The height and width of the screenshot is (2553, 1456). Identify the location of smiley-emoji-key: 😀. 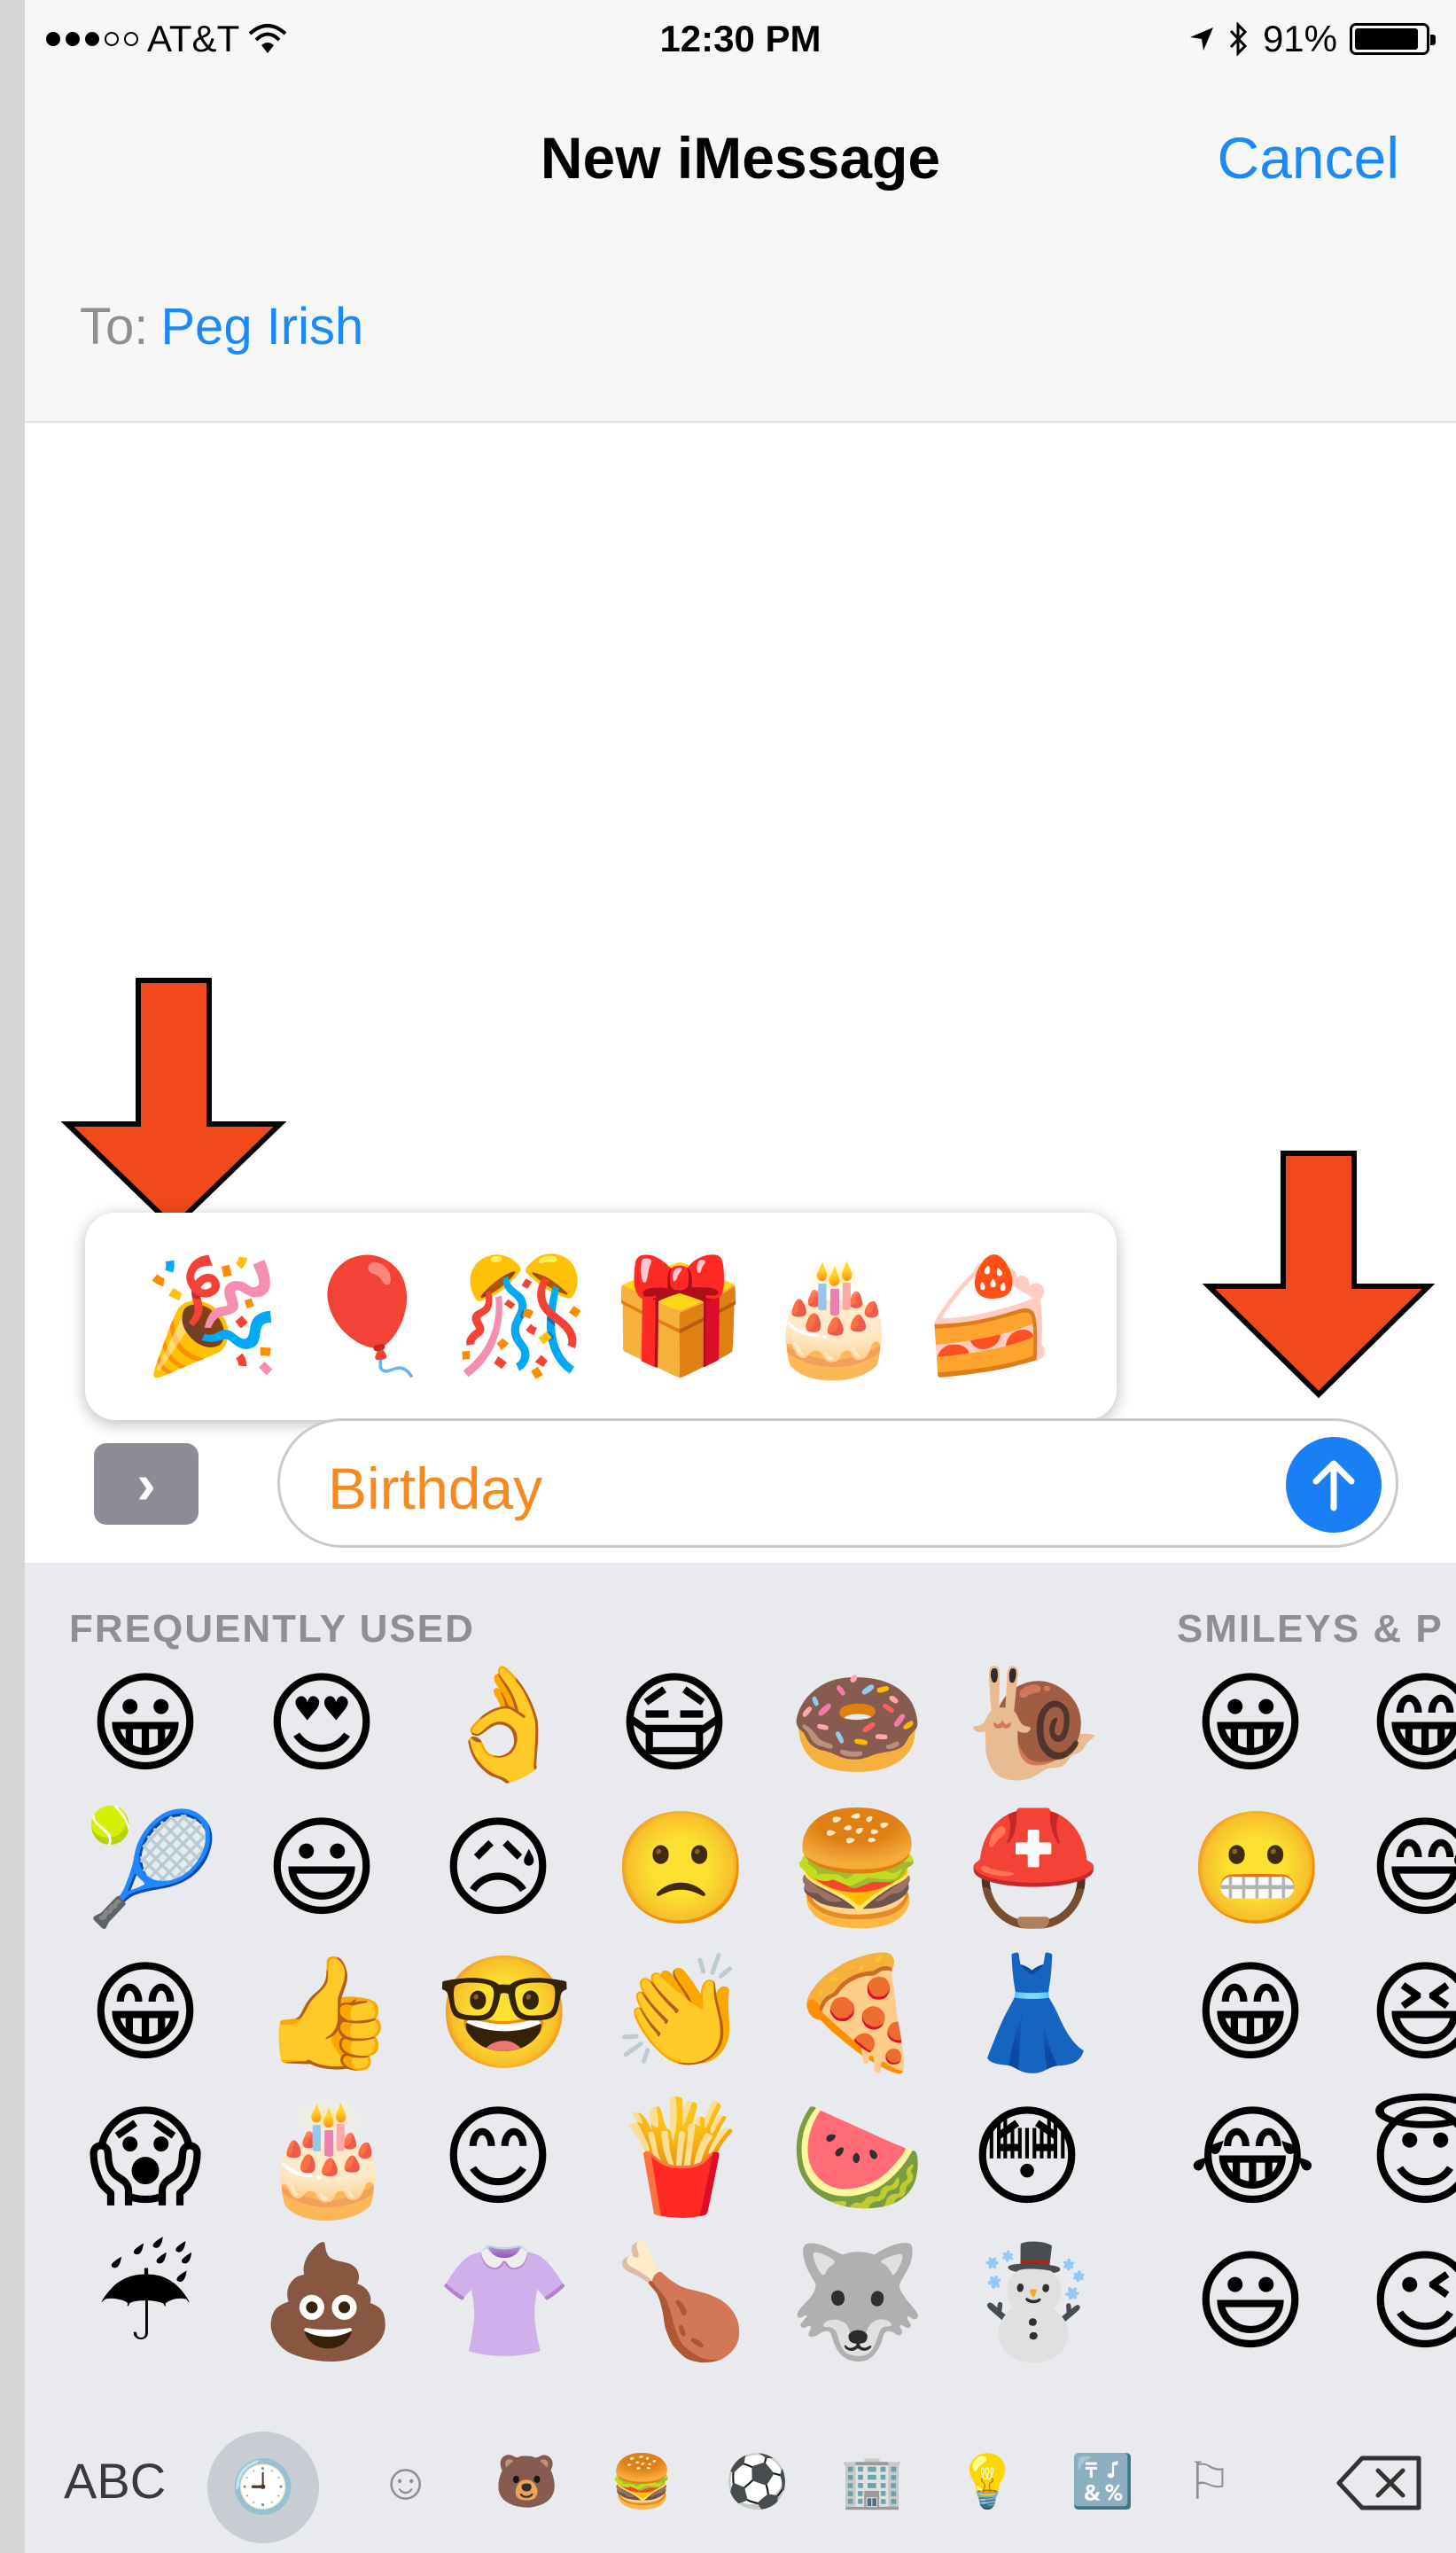
(1250, 1724).